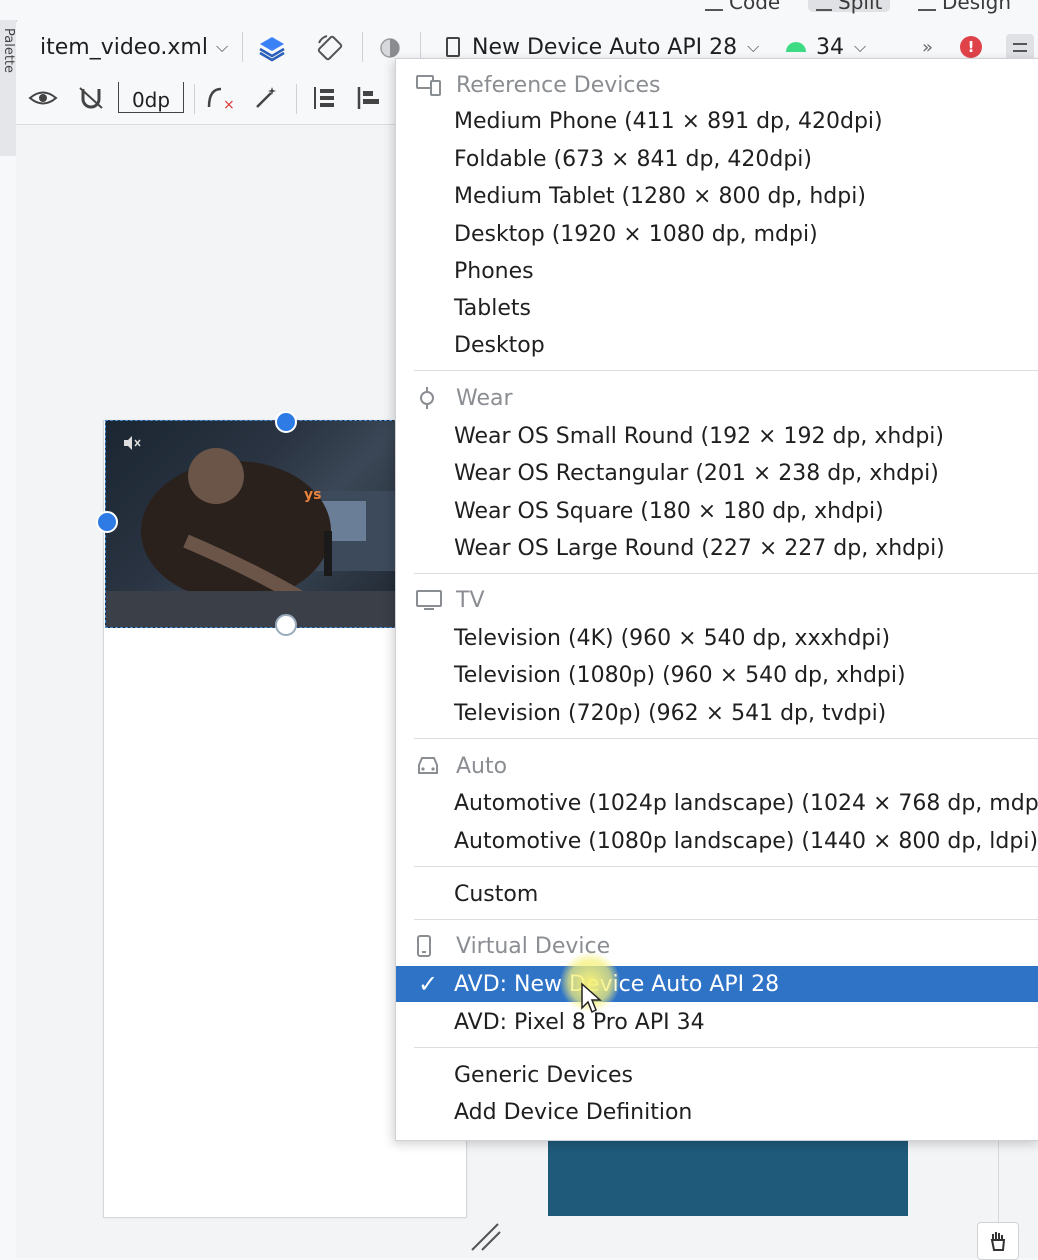  I want to click on checkmark-icon: ✓, so click(428, 984).